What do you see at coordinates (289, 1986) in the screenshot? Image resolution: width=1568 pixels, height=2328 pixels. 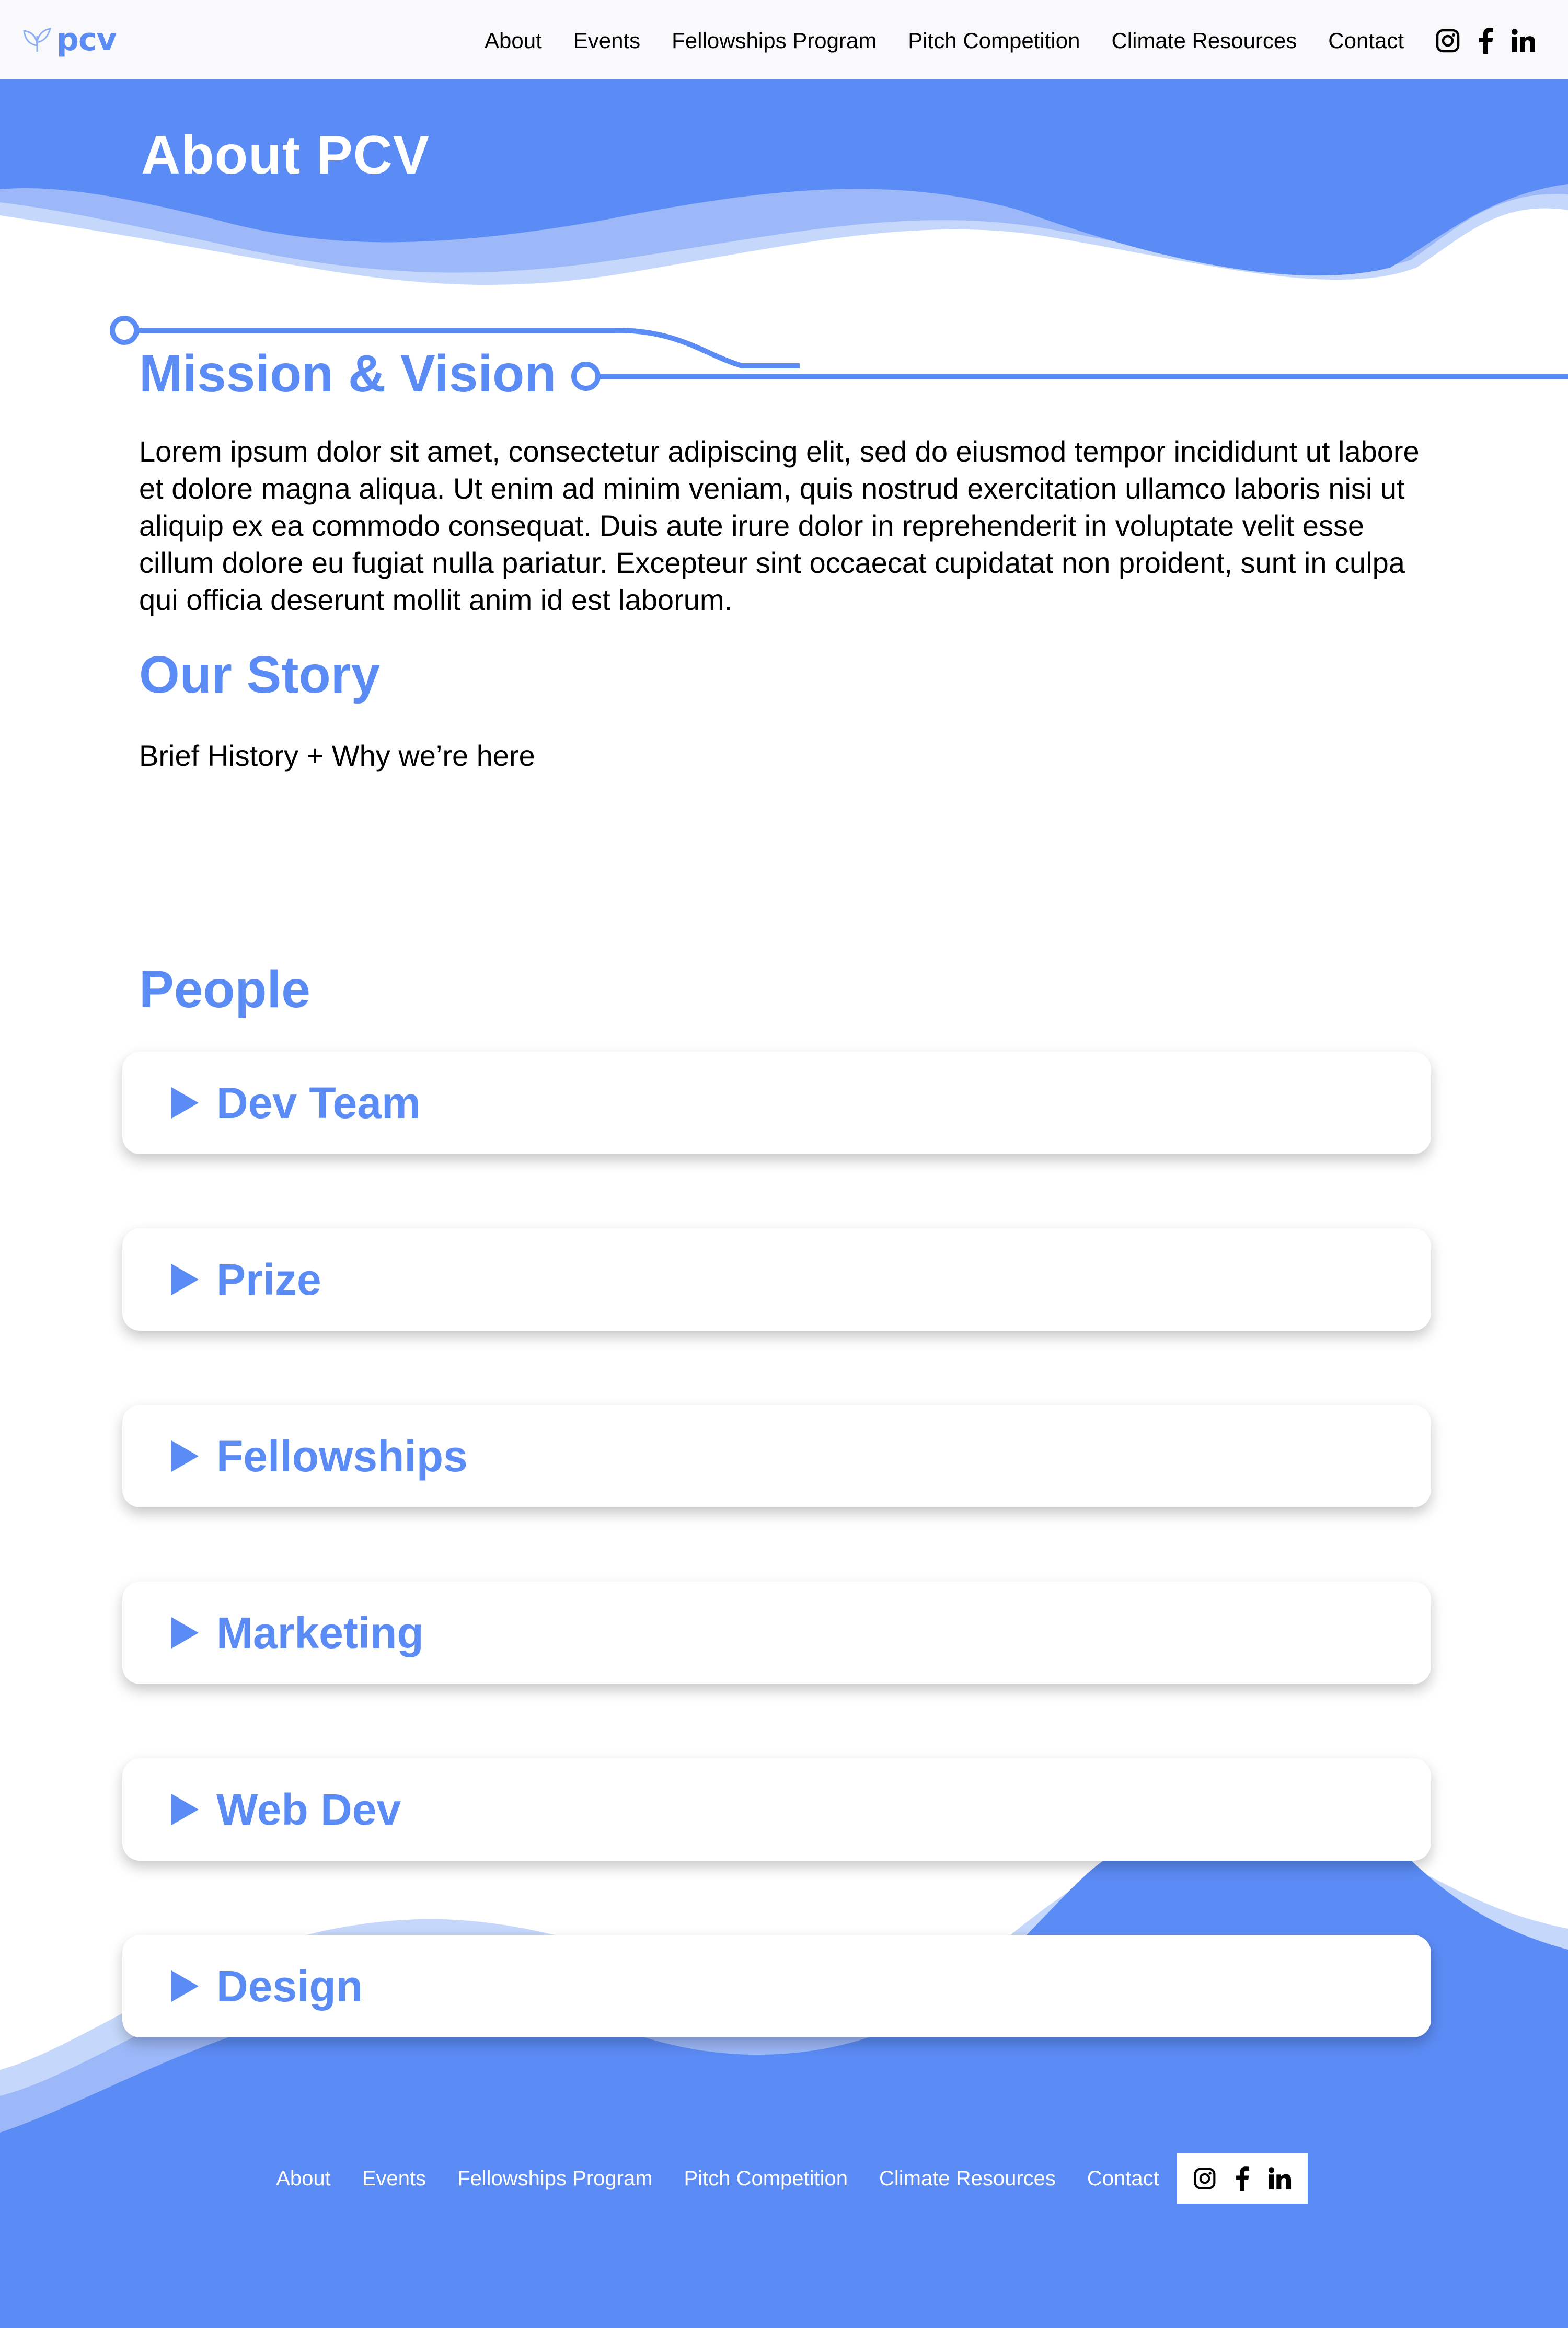 I see `accordion-label: Design` at bounding box center [289, 1986].